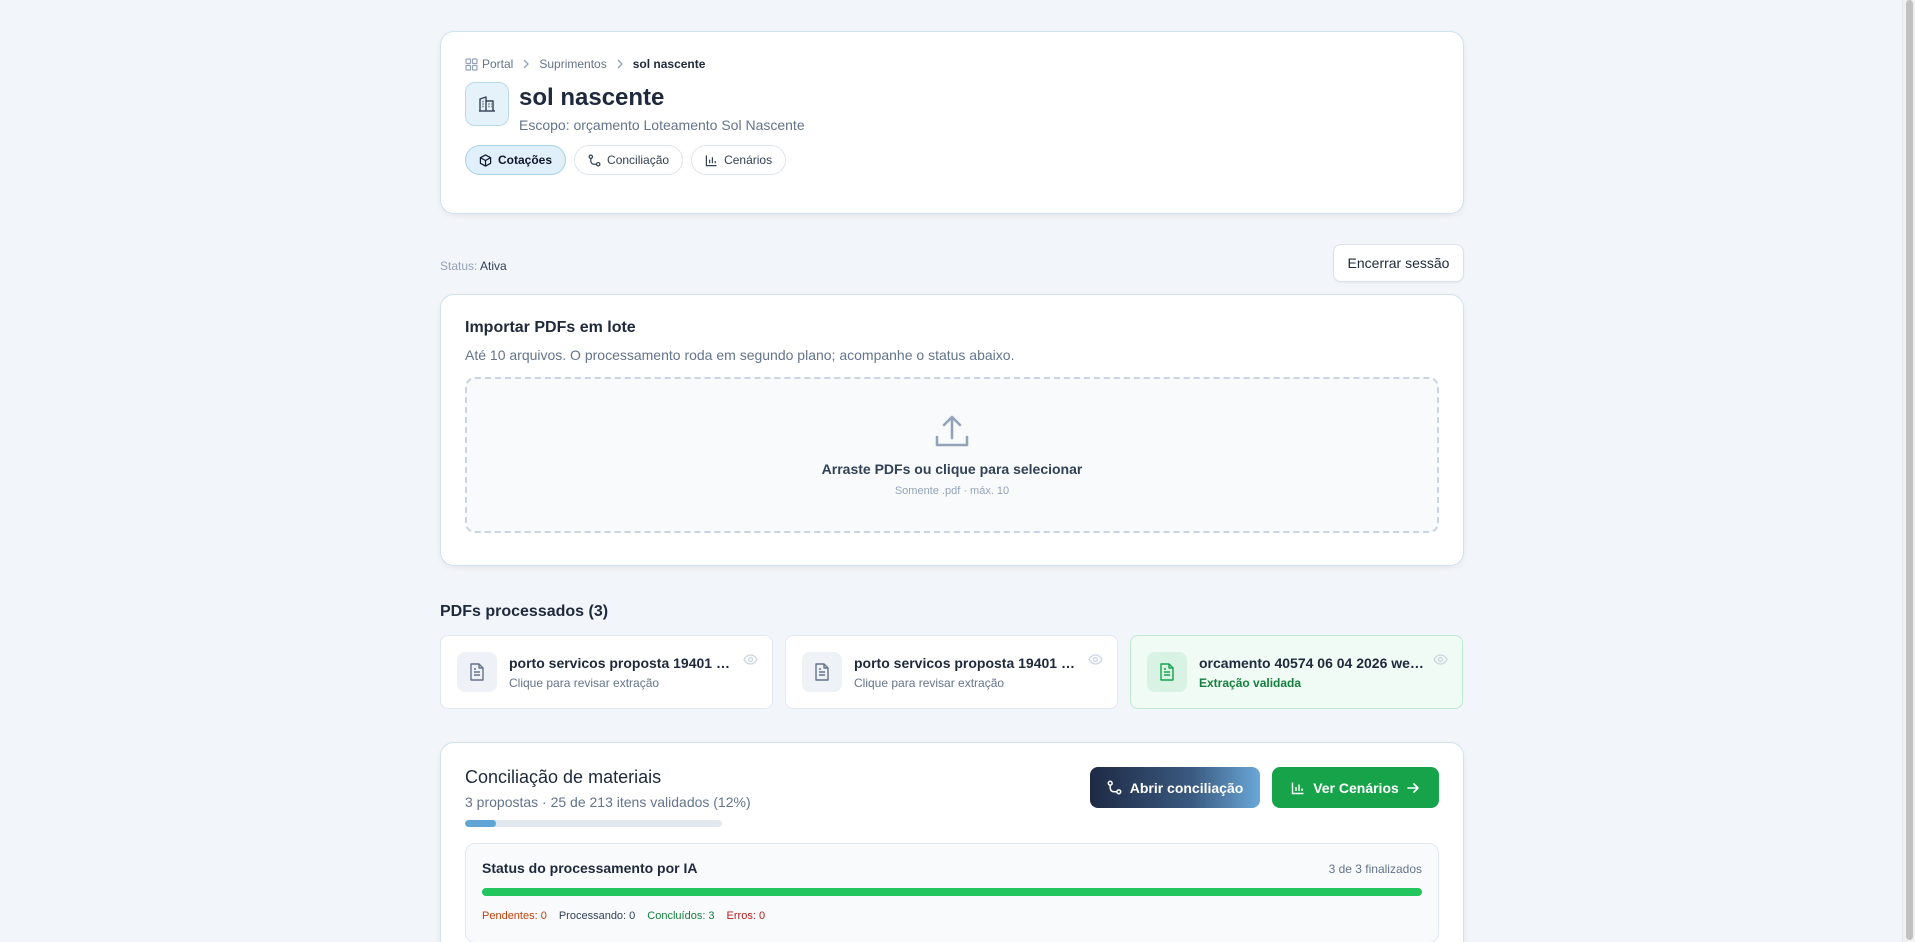  Describe the element at coordinates (681, 916) in the screenshot. I see `stat-done: Concluídos: 3` at that location.